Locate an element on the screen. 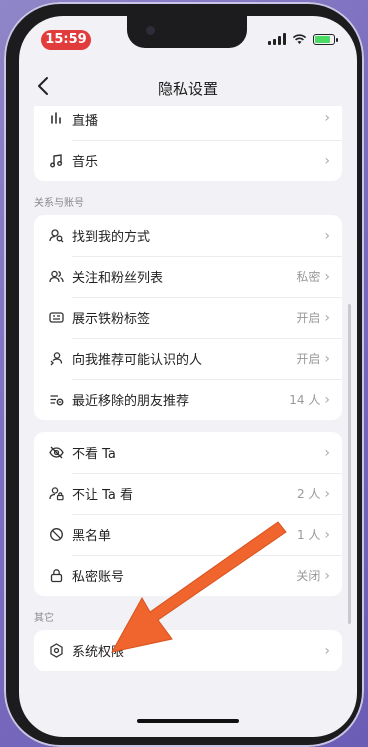 The height and width of the screenshot is (747, 368). row-label: 不看 Ta is located at coordinates (94, 454).